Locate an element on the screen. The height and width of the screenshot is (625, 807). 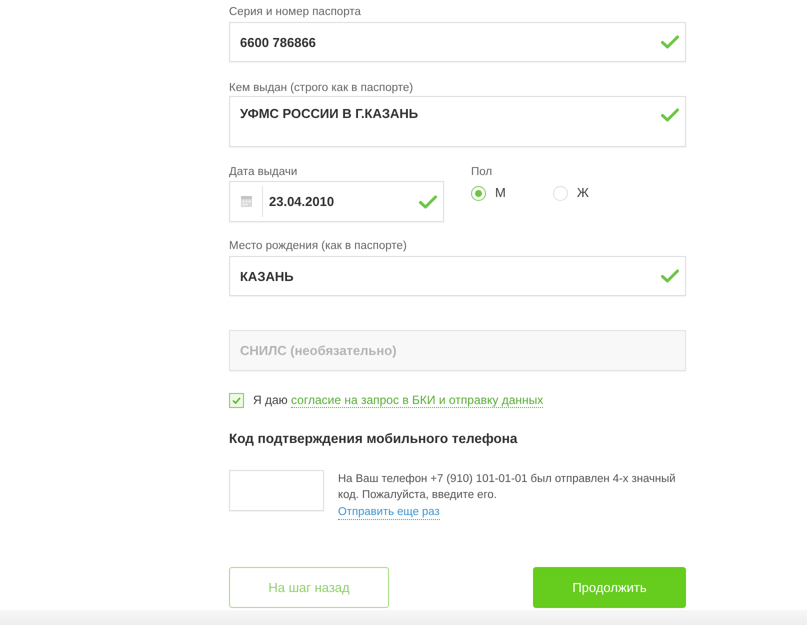
birthplace-field: КАЗАНЬ is located at coordinates (457, 276).